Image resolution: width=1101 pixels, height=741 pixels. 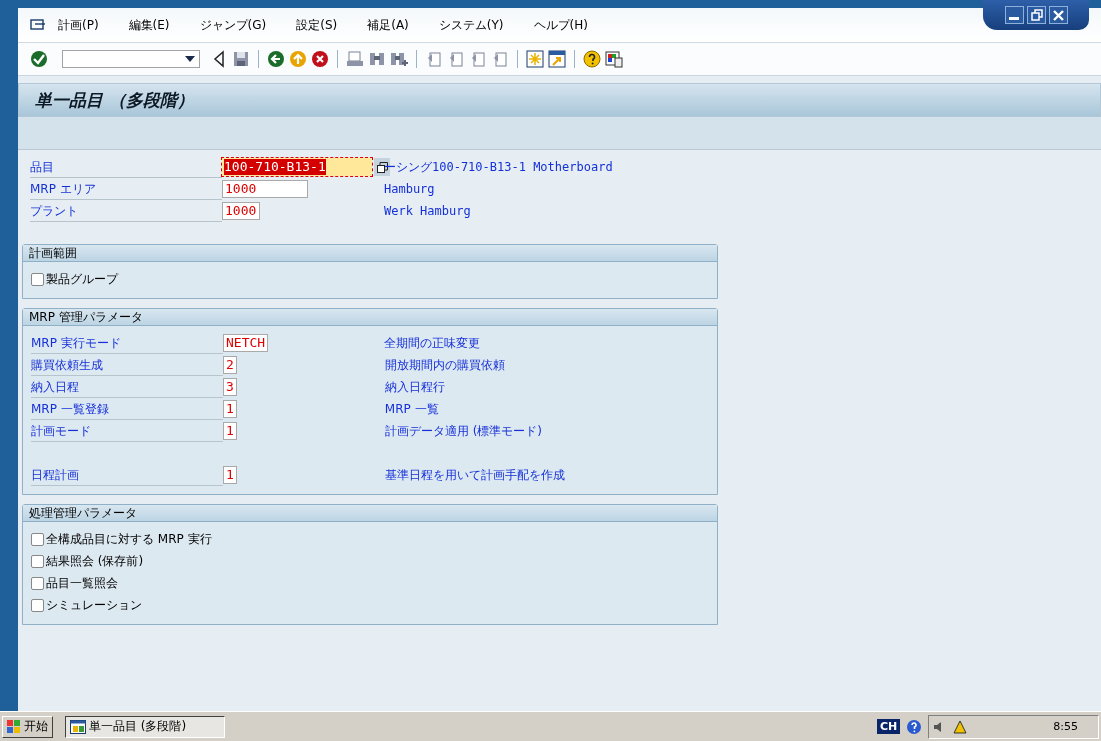 I want to click on new-session-icon, so click(x=535, y=59).